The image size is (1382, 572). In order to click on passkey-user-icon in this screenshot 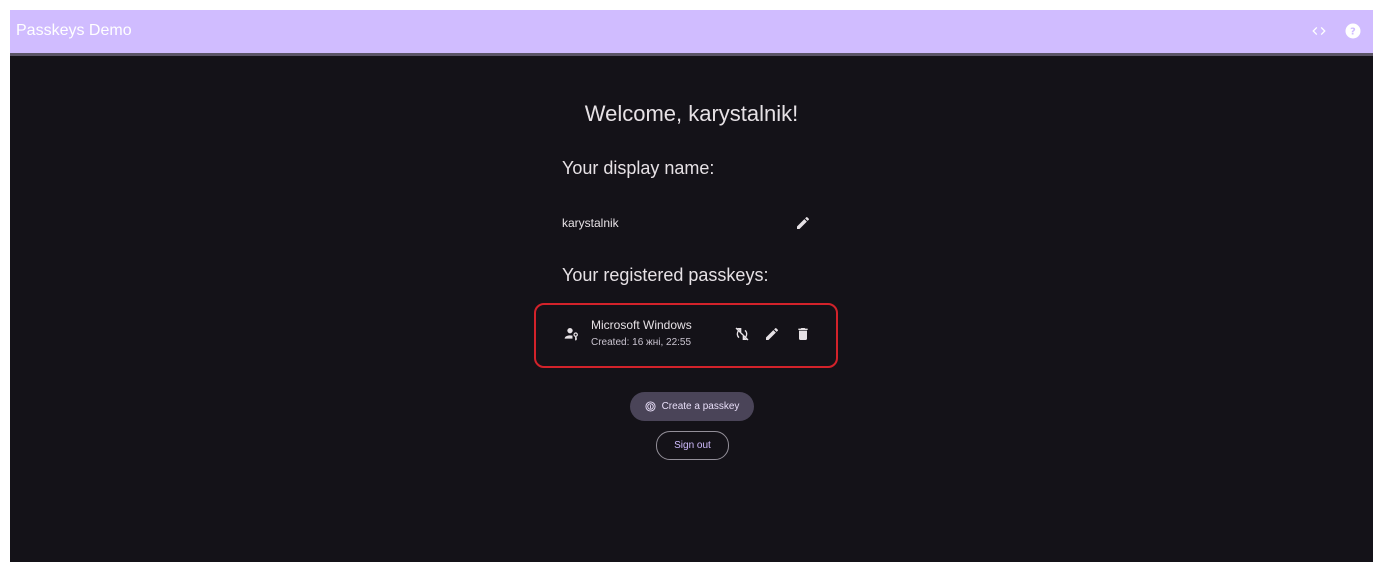, I will do `click(571, 334)`.